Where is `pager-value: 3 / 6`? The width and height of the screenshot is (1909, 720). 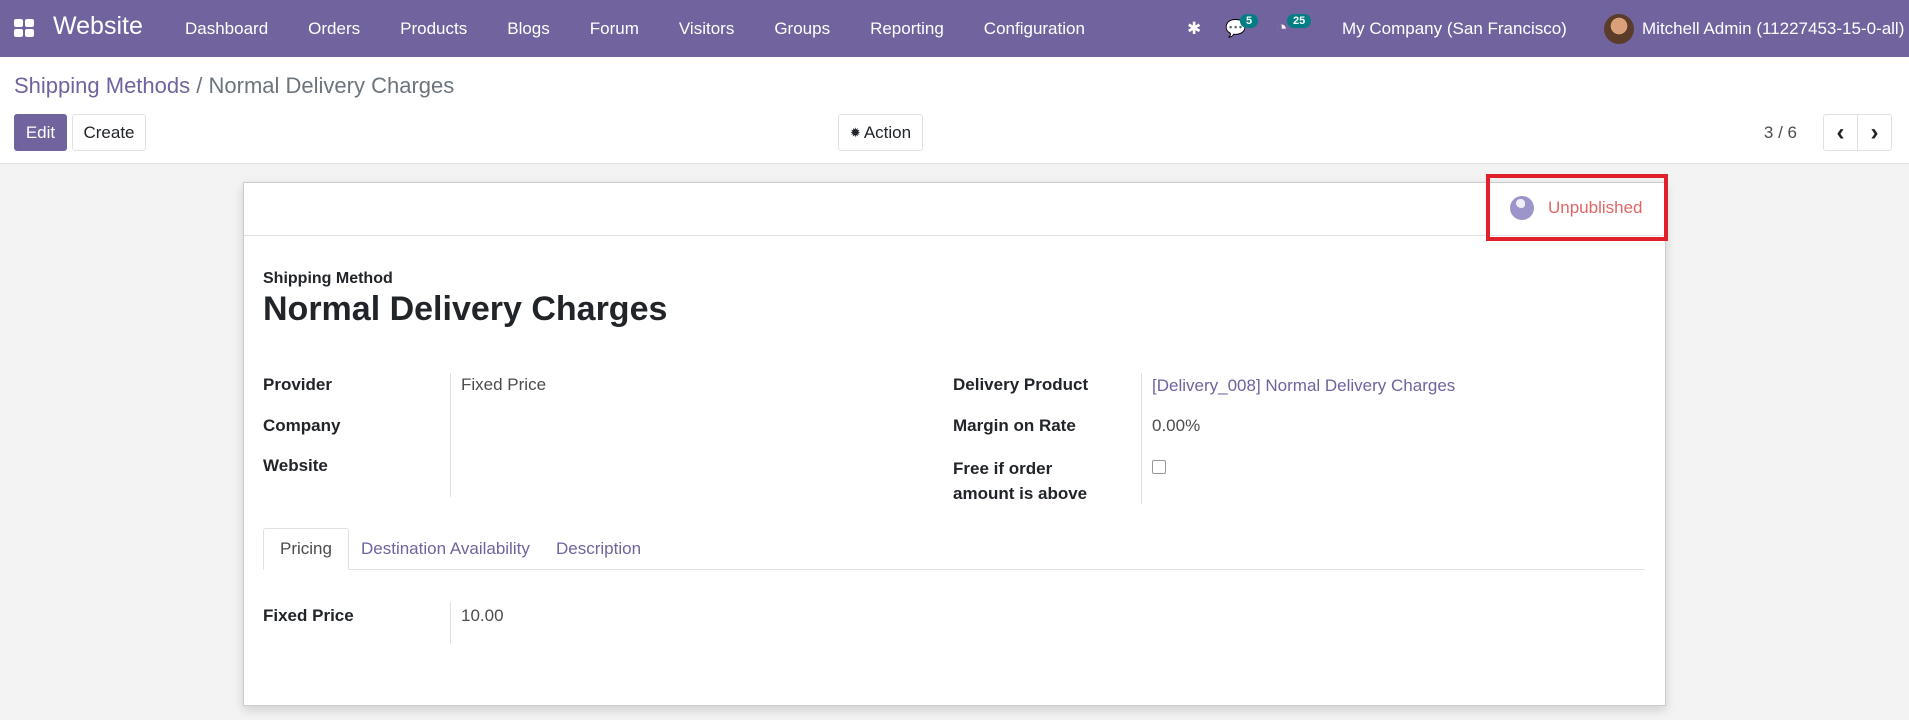
pager-value: 3 / 6 is located at coordinates (1780, 133).